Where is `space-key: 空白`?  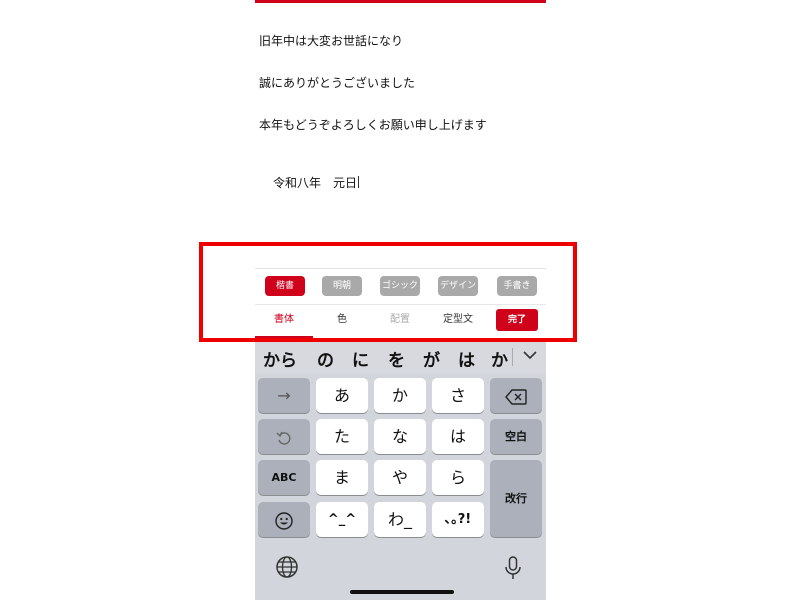 space-key: 空白 is located at coordinates (516, 436).